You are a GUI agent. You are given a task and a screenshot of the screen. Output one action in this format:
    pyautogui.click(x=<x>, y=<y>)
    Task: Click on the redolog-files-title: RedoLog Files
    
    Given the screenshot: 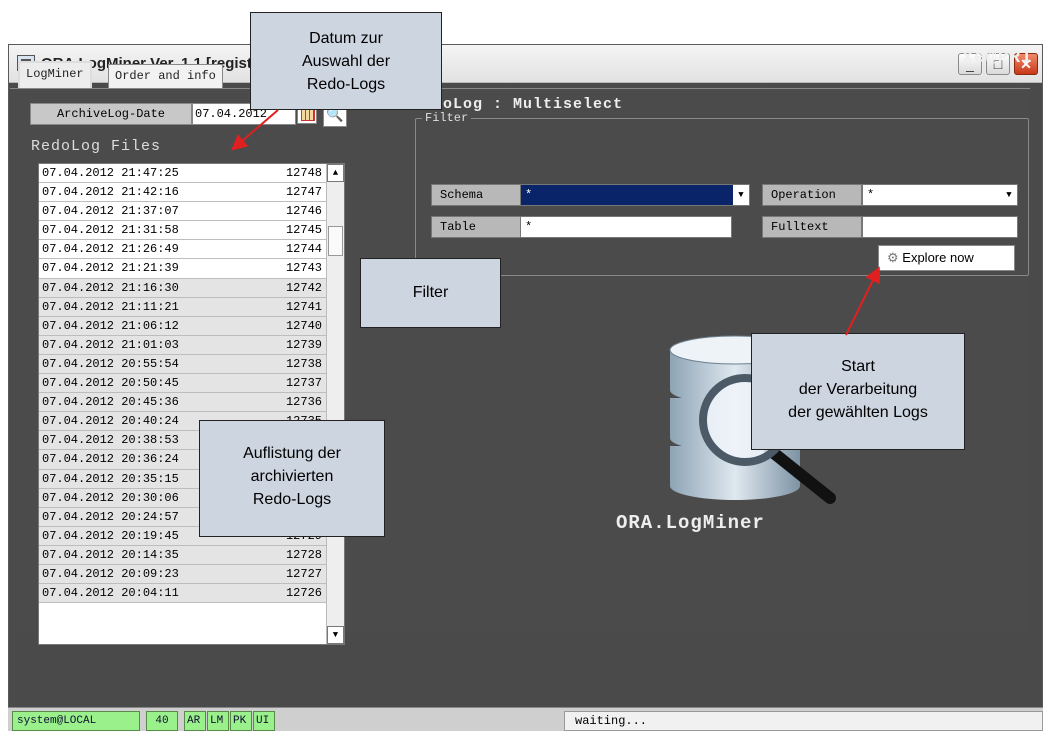 What is the action you would take?
    pyautogui.click(x=96, y=146)
    